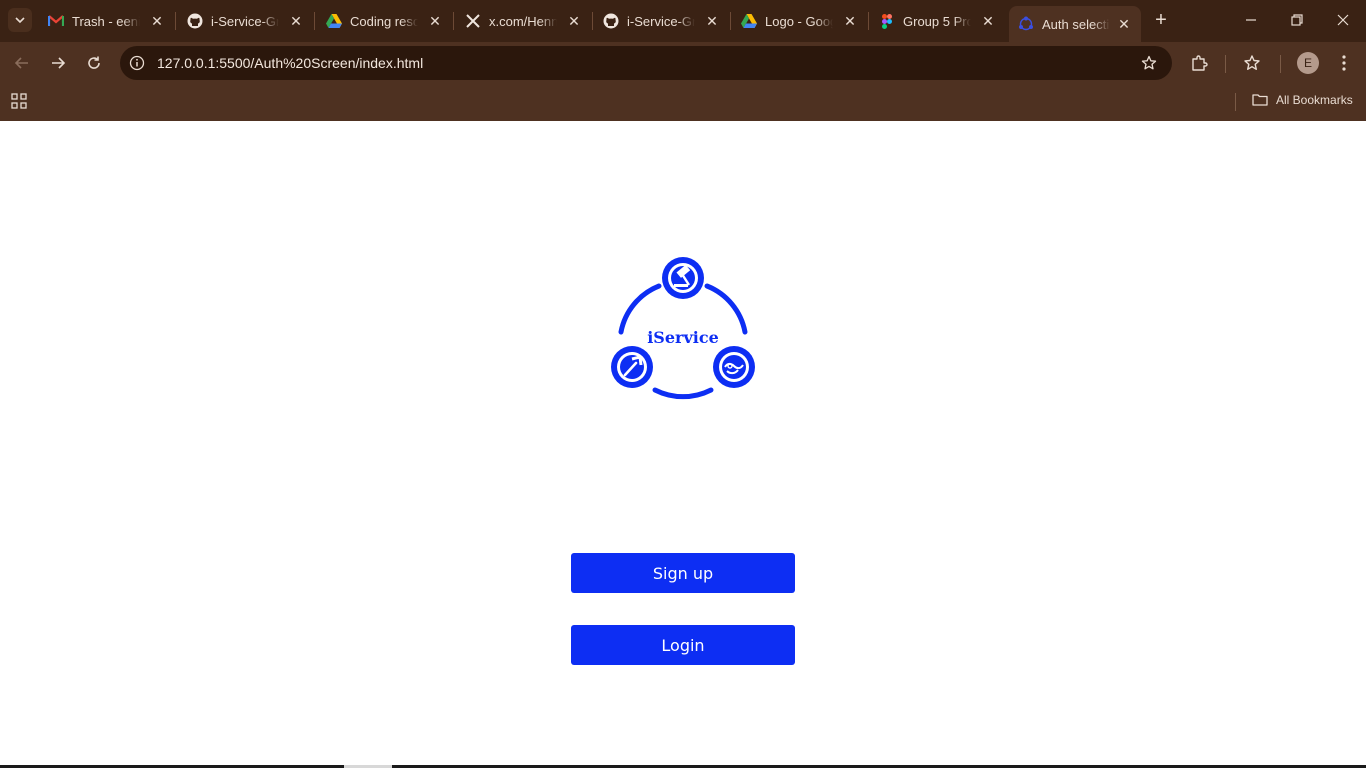 The image size is (1366, 768). I want to click on tab-title: Trash - eenije, so click(106, 21).